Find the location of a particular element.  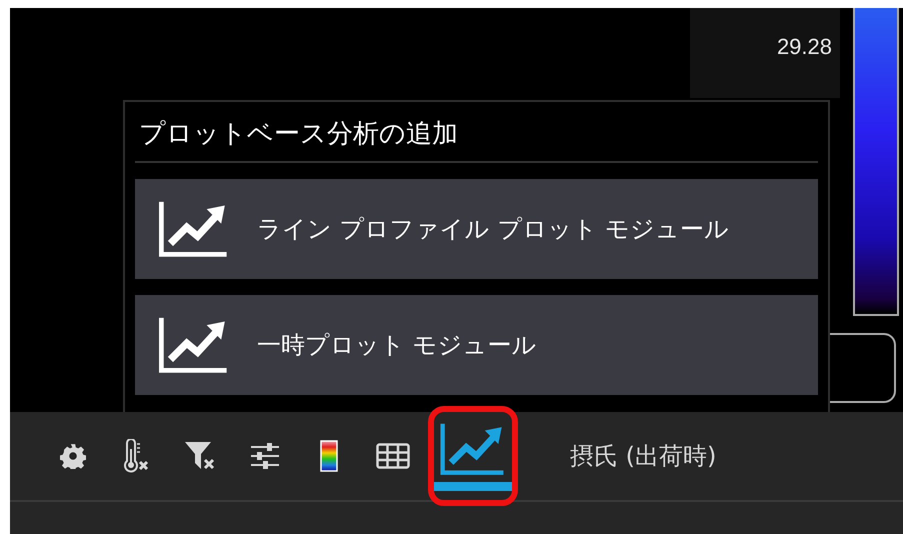

color-palette-icon is located at coordinates (329, 456).